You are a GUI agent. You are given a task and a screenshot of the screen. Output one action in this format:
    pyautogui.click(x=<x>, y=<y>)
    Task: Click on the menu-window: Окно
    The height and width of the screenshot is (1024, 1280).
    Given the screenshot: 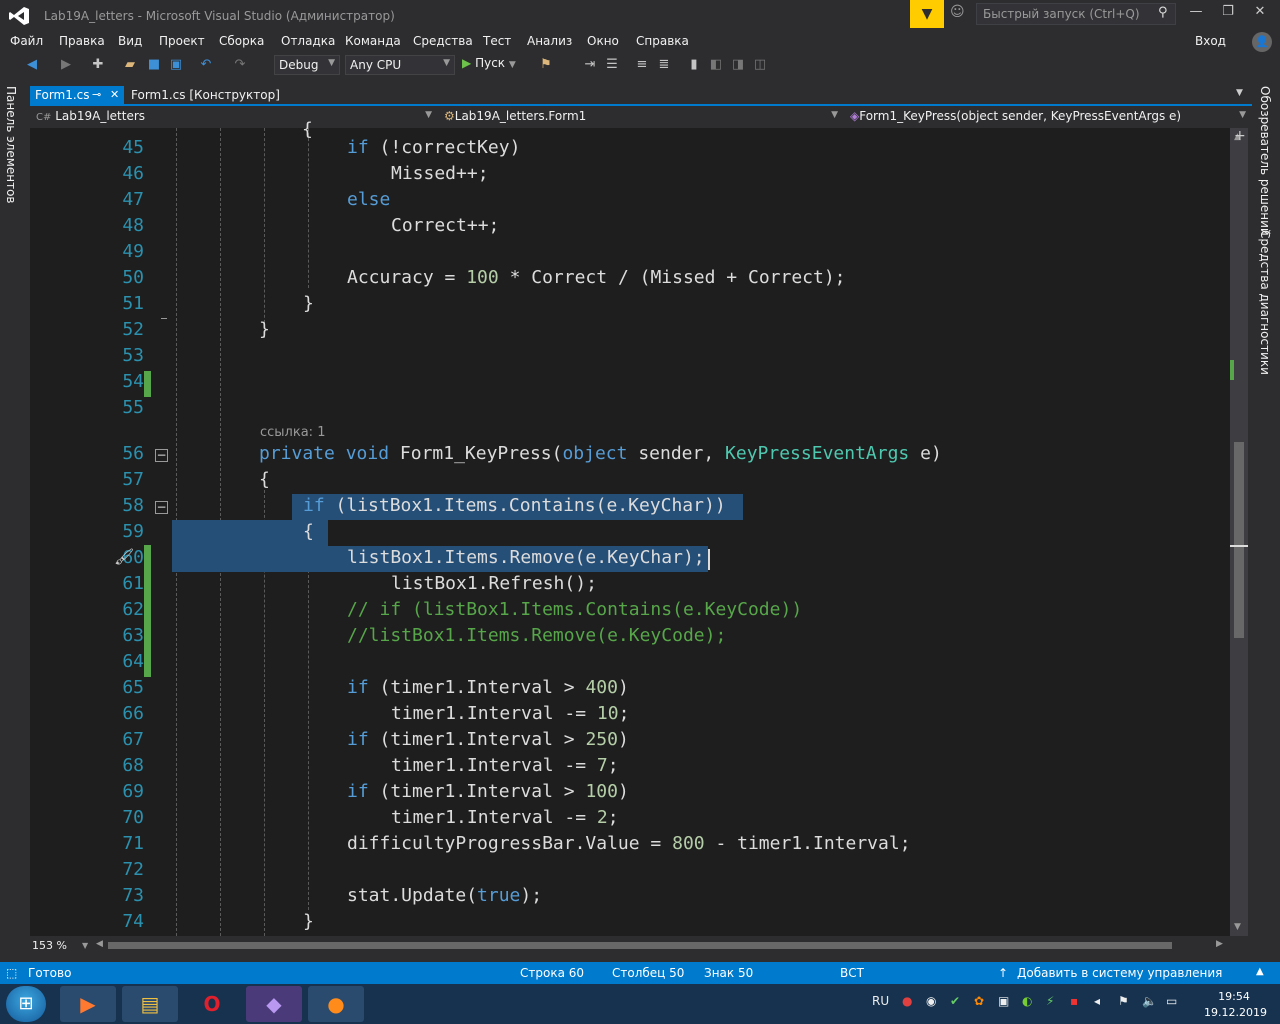 What is the action you would take?
    pyautogui.click(x=603, y=41)
    